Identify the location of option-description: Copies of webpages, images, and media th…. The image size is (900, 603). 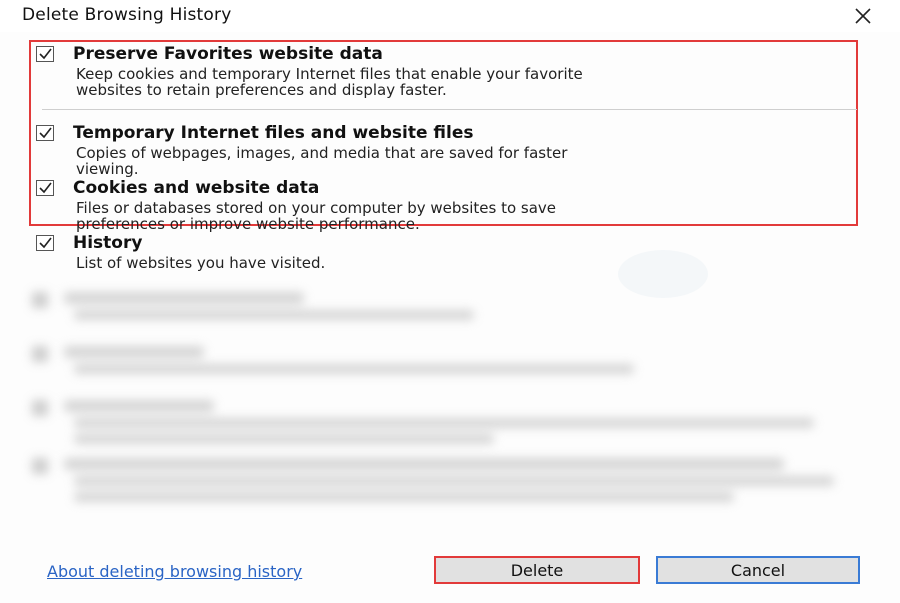
(466, 161).